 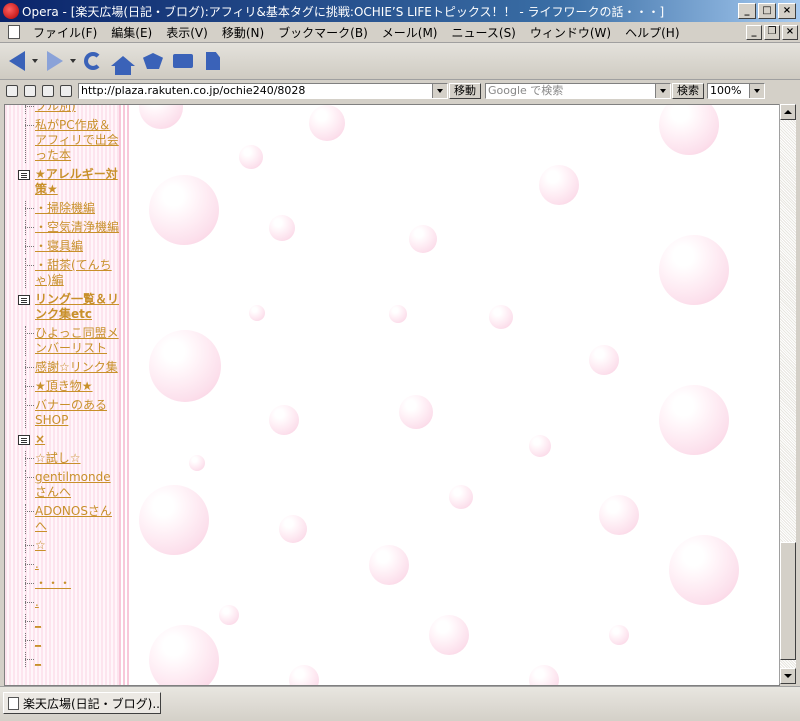 What do you see at coordinates (123, 65) in the screenshot?
I see `home-icon` at bounding box center [123, 65].